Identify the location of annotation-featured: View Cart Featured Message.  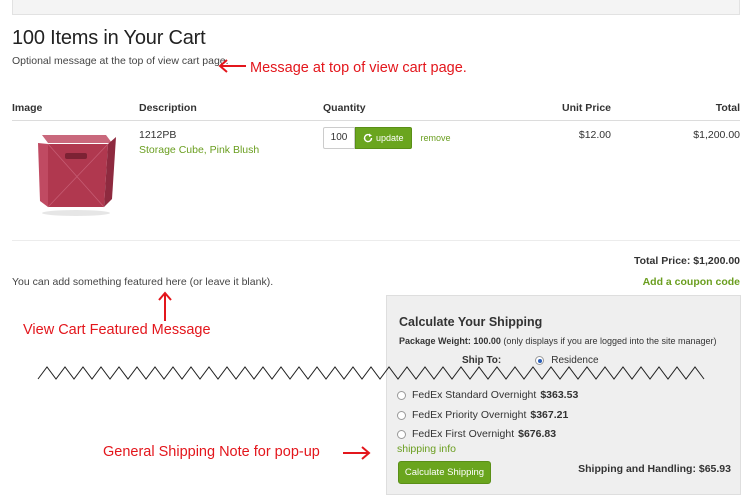
(117, 330).